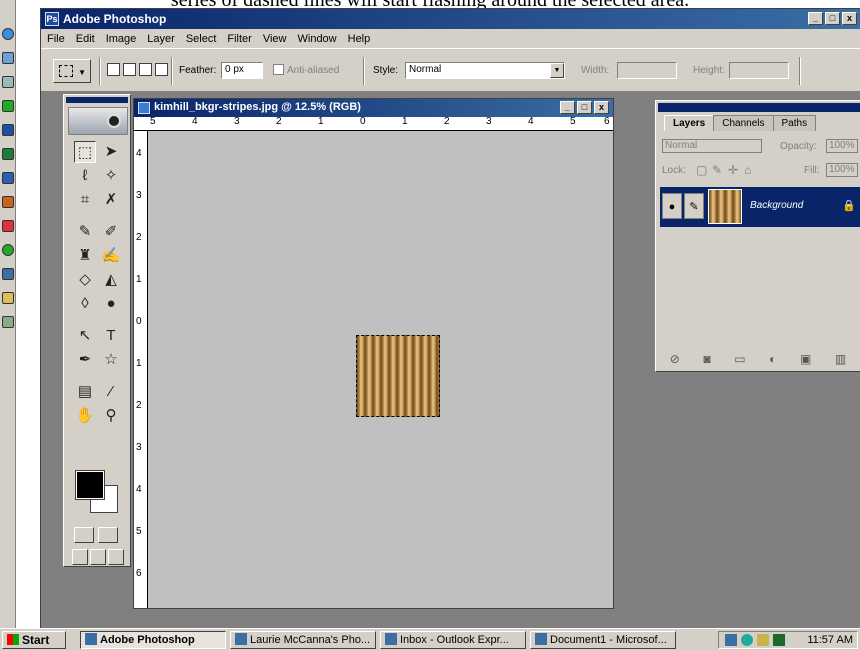 Image resolution: width=860 pixels, height=650 pixels. I want to click on powerpoint-icon, so click(8, 202).